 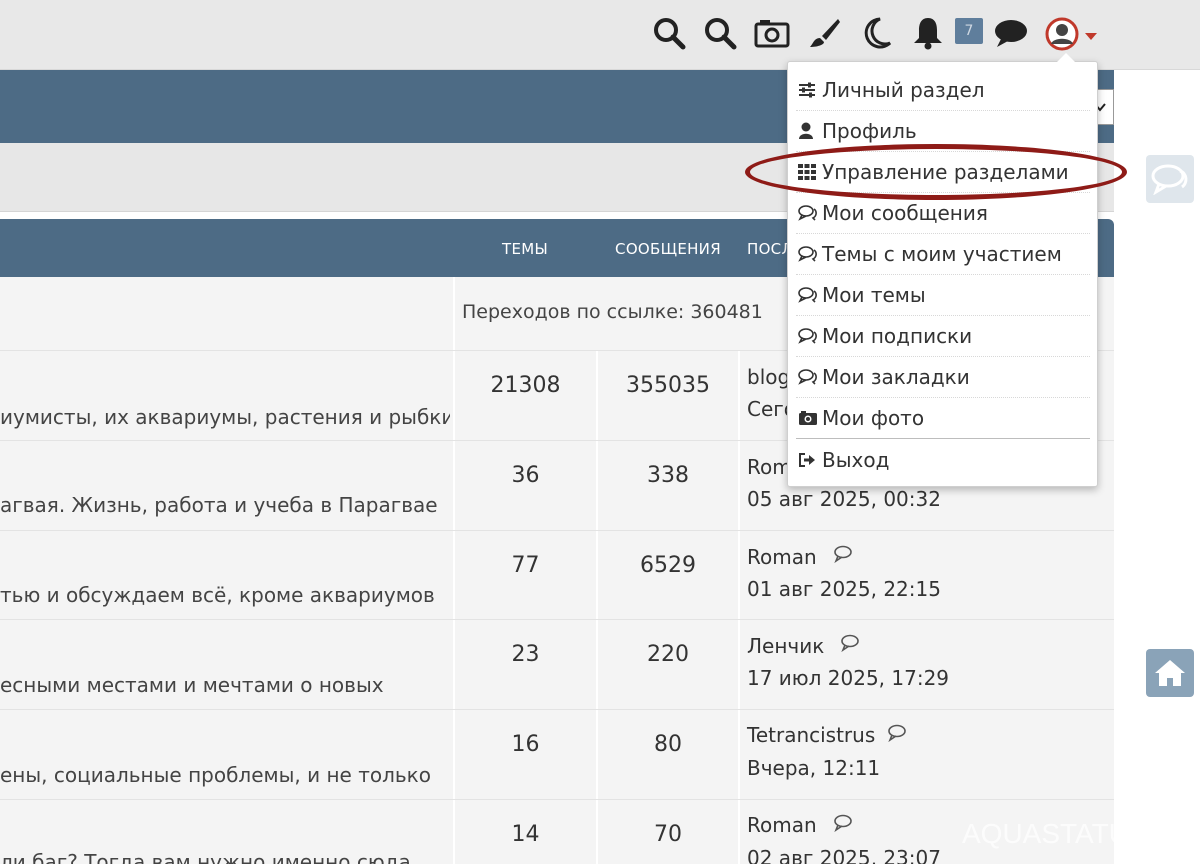 What do you see at coordinates (876, 33) in the screenshot?
I see `moon-icon` at bounding box center [876, 33].